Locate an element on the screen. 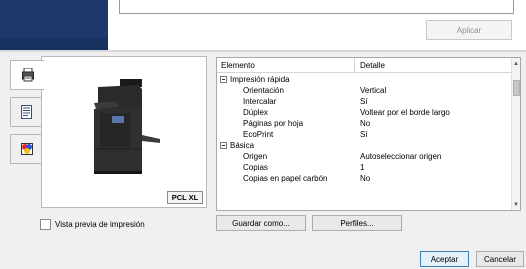 The width and height of the screenshot is (526, 269). table-row: Páginas por hoja No is located at coordinates (364, 123).